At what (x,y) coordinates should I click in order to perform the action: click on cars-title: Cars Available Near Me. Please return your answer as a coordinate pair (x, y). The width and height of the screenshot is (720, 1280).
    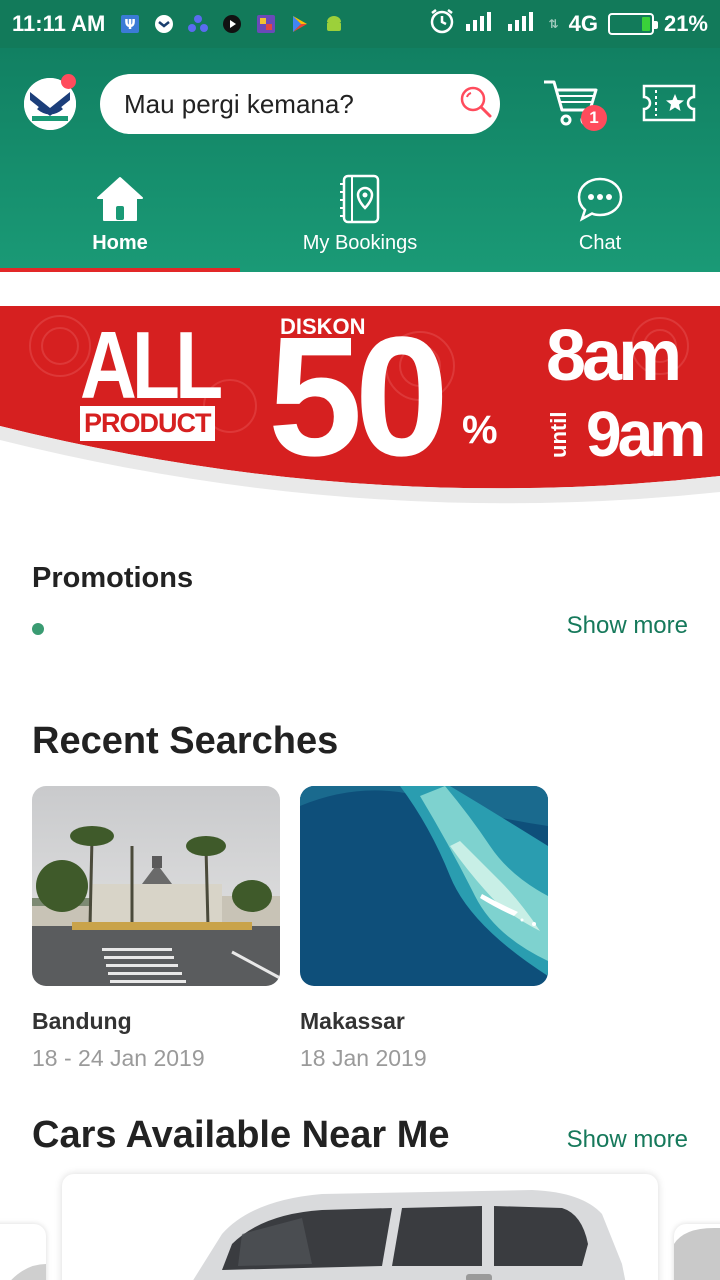
    Looking at the image, I should click on (241, 1135).